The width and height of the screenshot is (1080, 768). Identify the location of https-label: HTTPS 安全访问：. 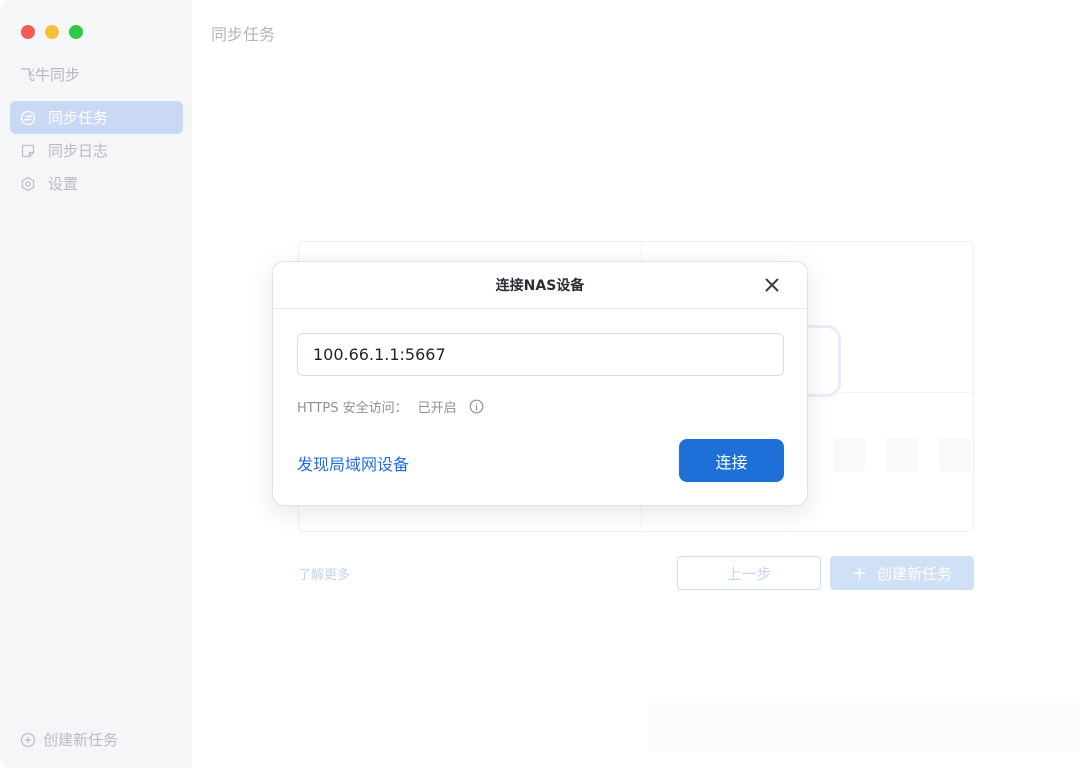
(352, 408).